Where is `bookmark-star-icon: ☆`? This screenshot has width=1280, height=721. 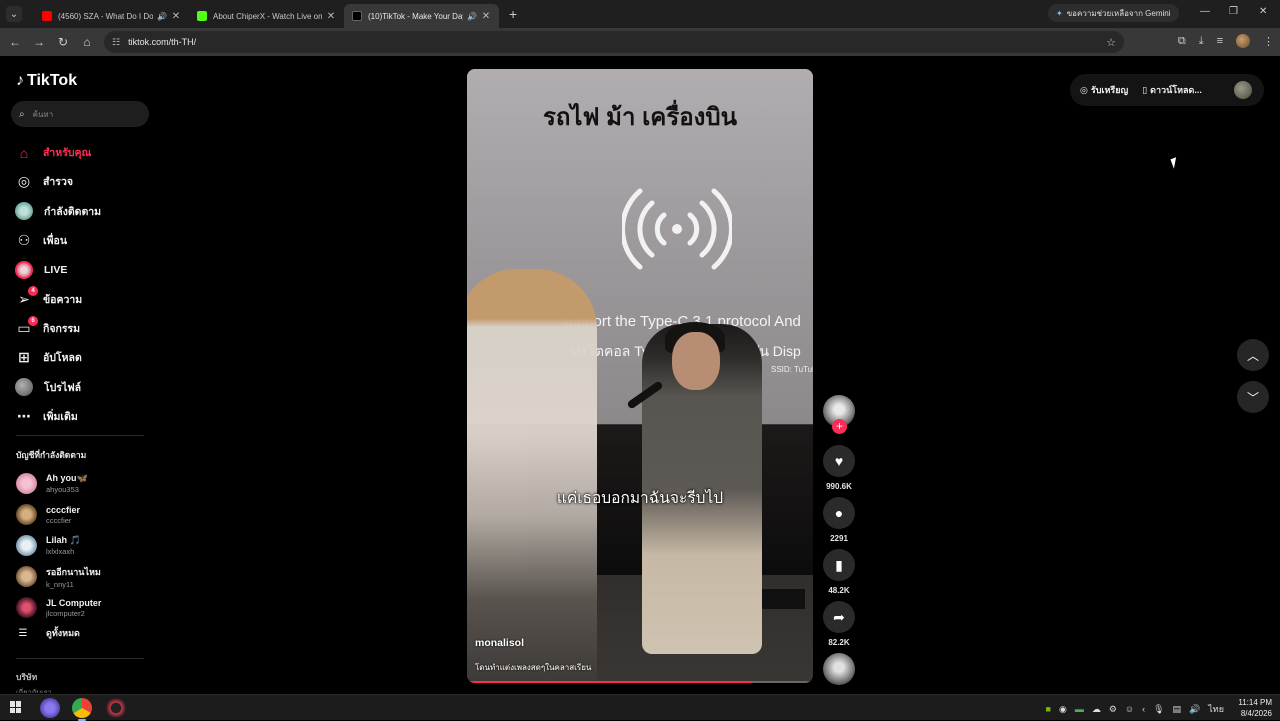
bookmark-star-icon: ☆ is located at coordinates (1111, 42).